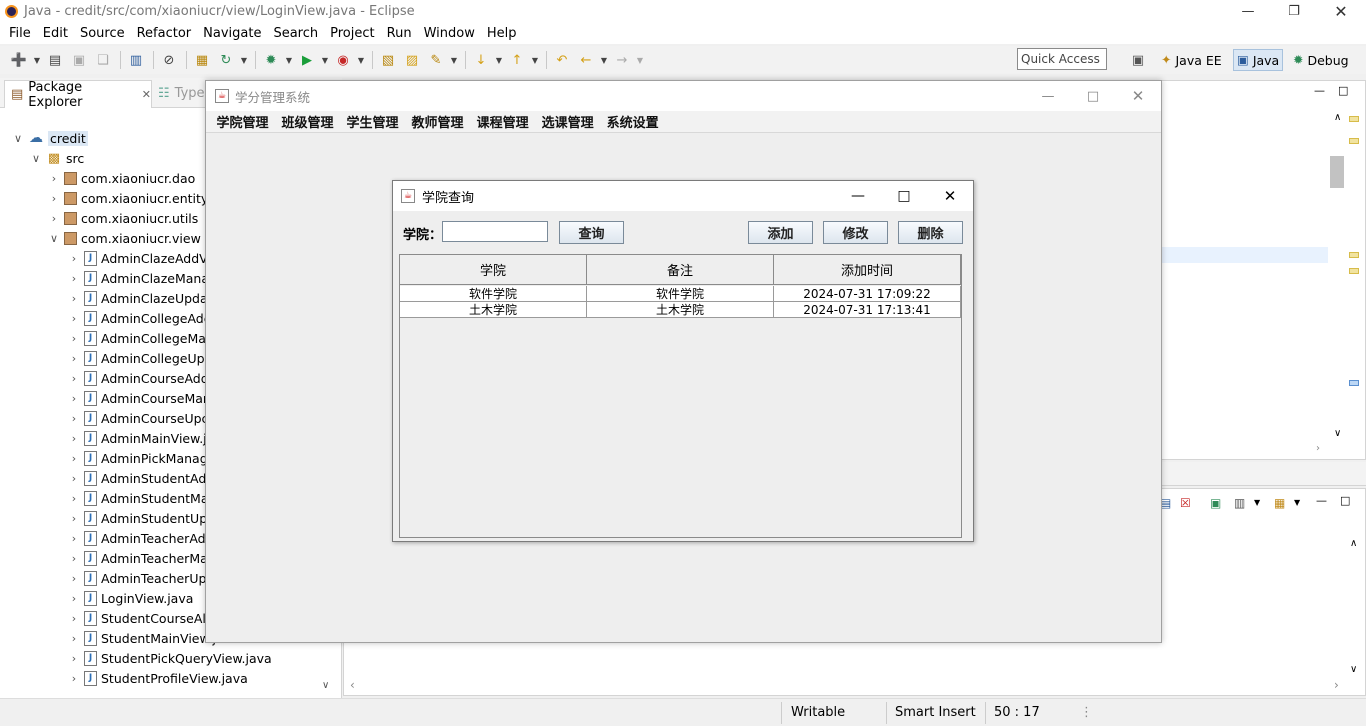  Describe the element at coordinates (127, 198) in the screenshot. I see `tree-item-package: › com.xiaoniucr.entity` at that location.